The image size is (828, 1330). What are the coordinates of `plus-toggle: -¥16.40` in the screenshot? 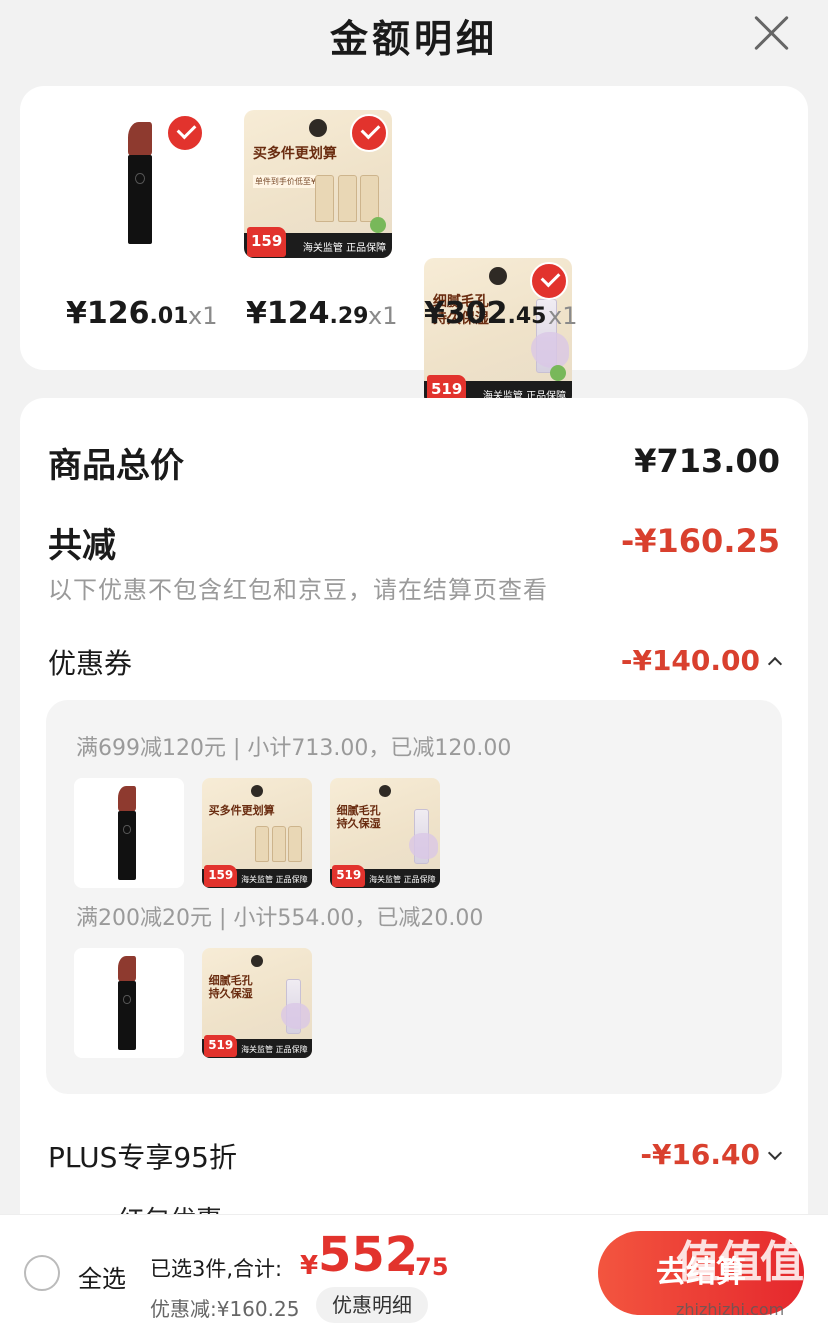 It's located at (711, 1154).